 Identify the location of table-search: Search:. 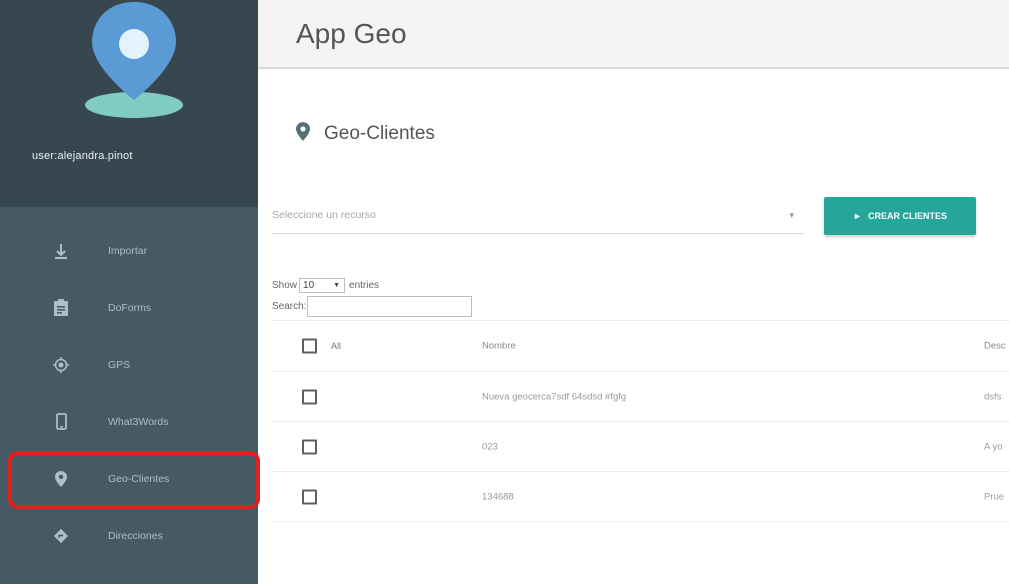
(372, 306).